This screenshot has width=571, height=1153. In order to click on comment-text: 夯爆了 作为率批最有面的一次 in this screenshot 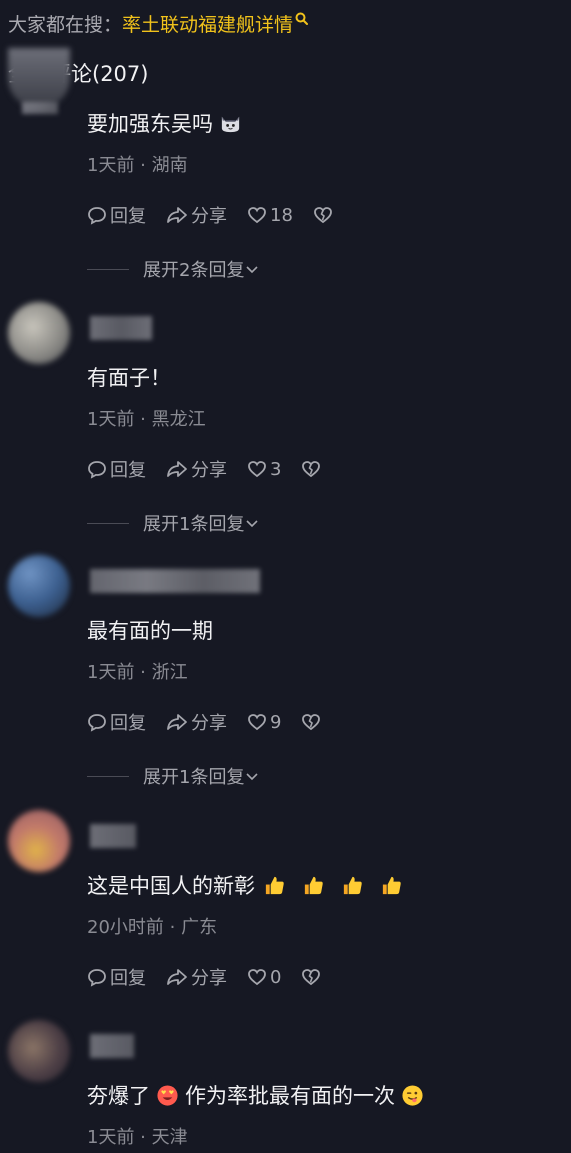, I will do `click(255, 1095)`.